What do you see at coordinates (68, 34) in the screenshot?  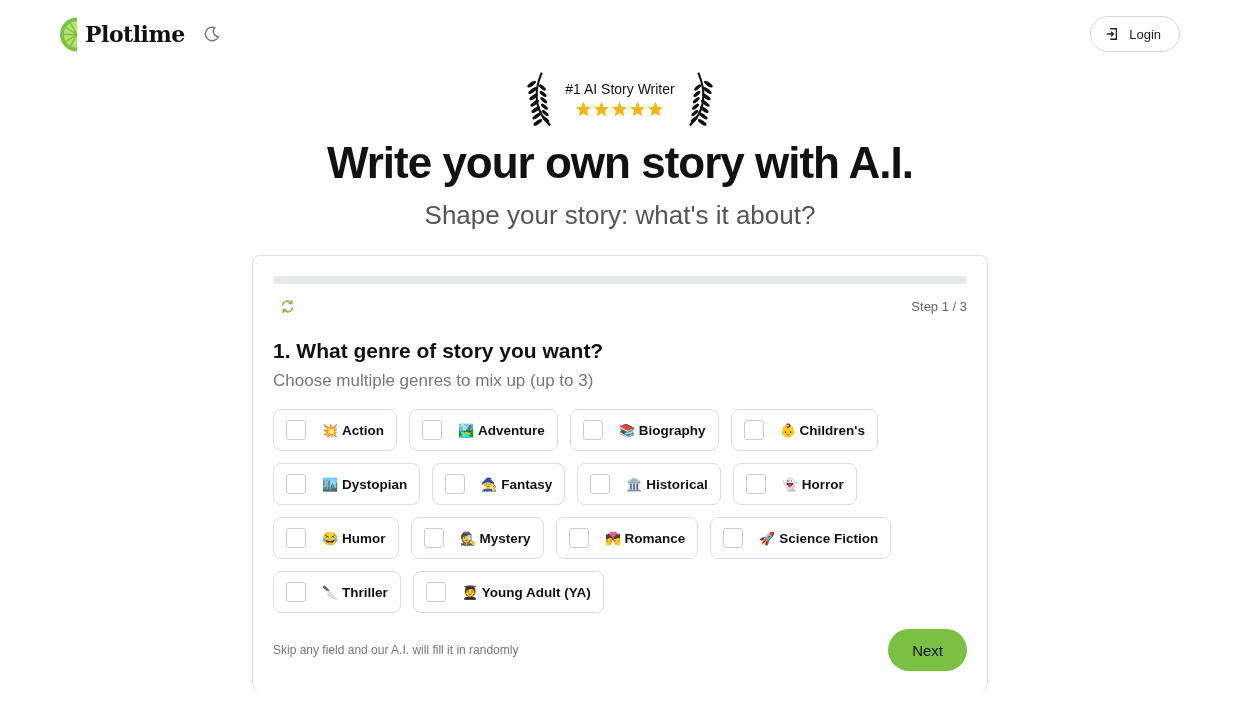 I see `lime-logo-icon` at bounding box center [68, 34].